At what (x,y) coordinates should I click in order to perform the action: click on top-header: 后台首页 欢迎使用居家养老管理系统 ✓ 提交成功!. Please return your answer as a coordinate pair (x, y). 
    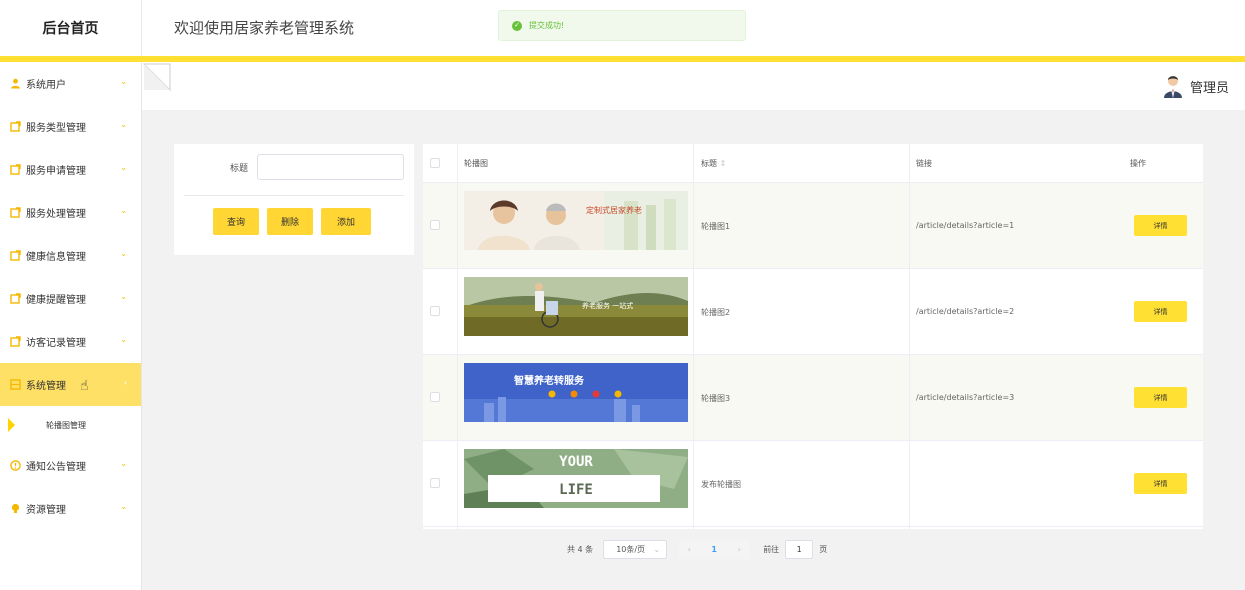
    Looking at the image, I should click on (622, 28).